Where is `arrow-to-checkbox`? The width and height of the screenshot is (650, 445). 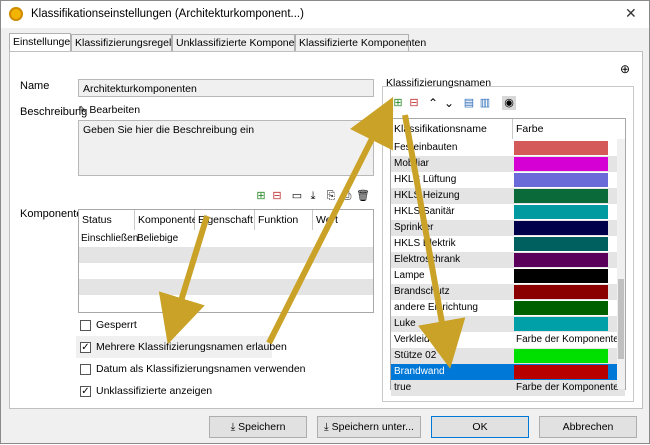
arrow-to-checkbox is located at coordinates (184, 280).